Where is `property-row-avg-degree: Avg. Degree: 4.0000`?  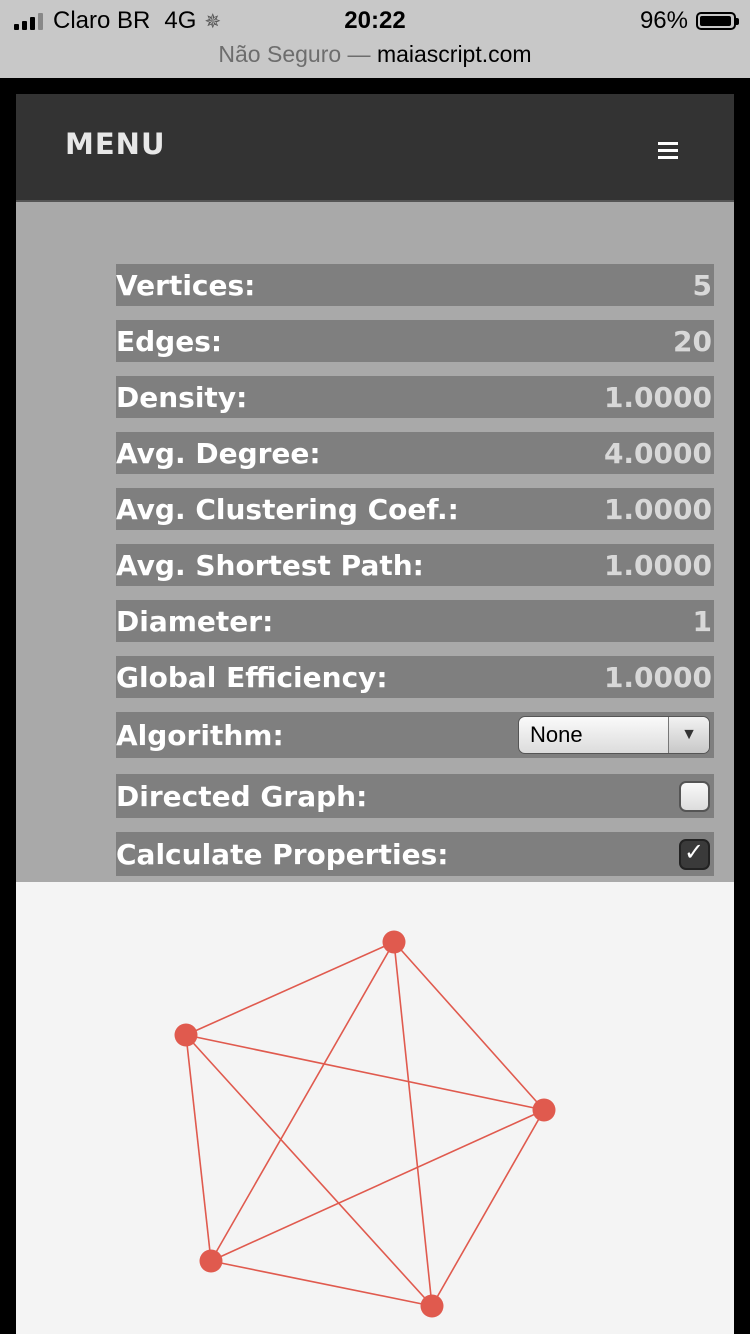
property-row-avg-degree: Avg. Degree: 4.0000 is located at coordinates (415, 453).